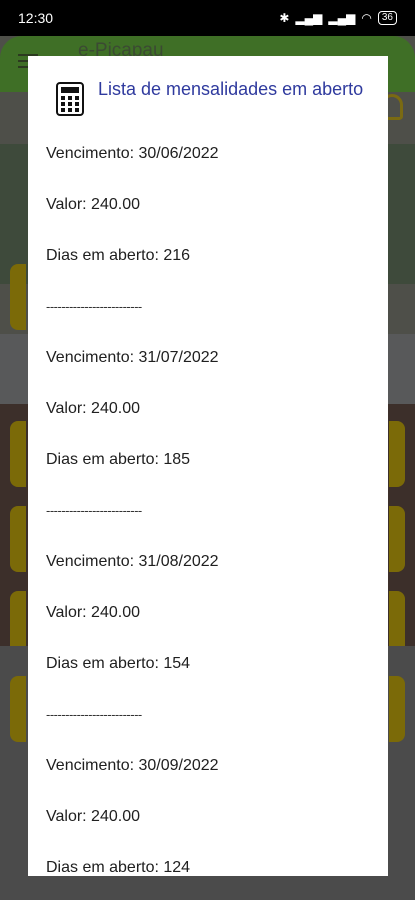  Describe the element at coordinates (284, 18) in the screenshot. I see `bluetooth-icon: ✱` at that location.